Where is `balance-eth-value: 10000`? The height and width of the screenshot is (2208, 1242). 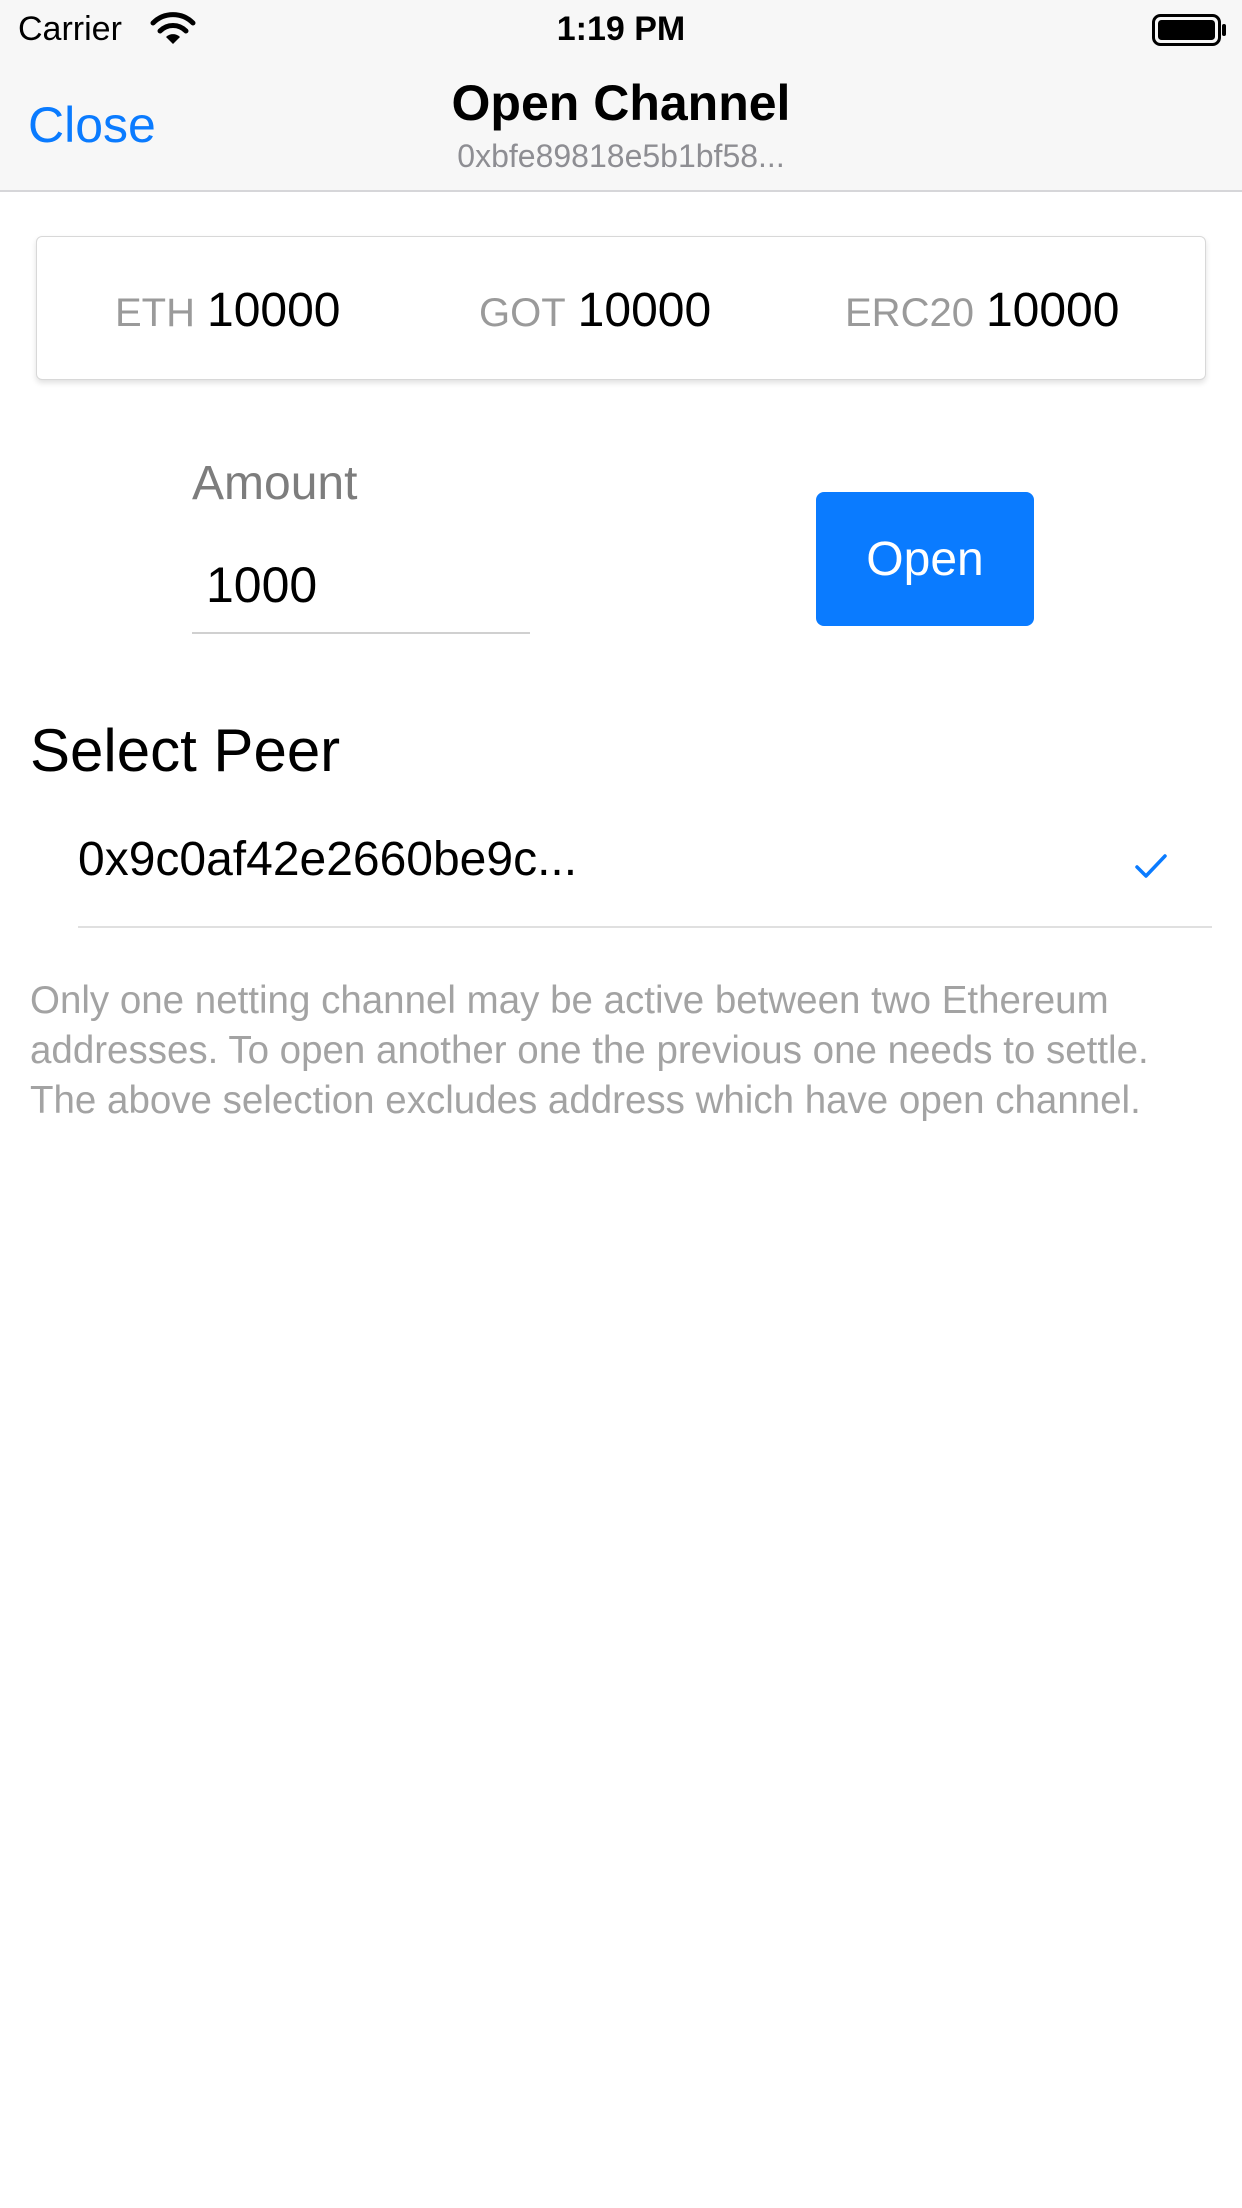
balance-eth-value: 10000 is located at coordinates (274, 310).